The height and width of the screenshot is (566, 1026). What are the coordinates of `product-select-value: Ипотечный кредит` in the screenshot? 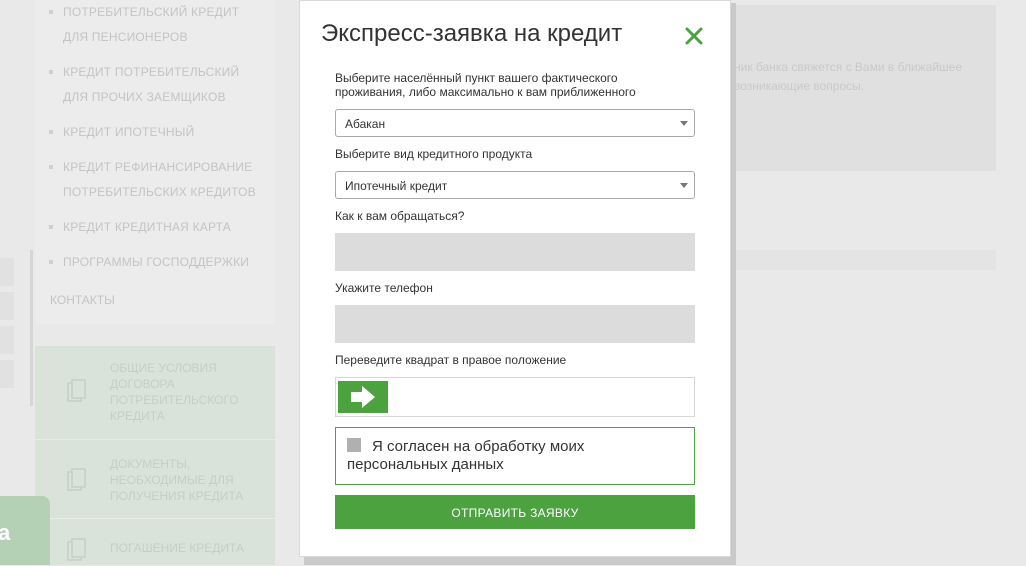 It's located at (396, 186).